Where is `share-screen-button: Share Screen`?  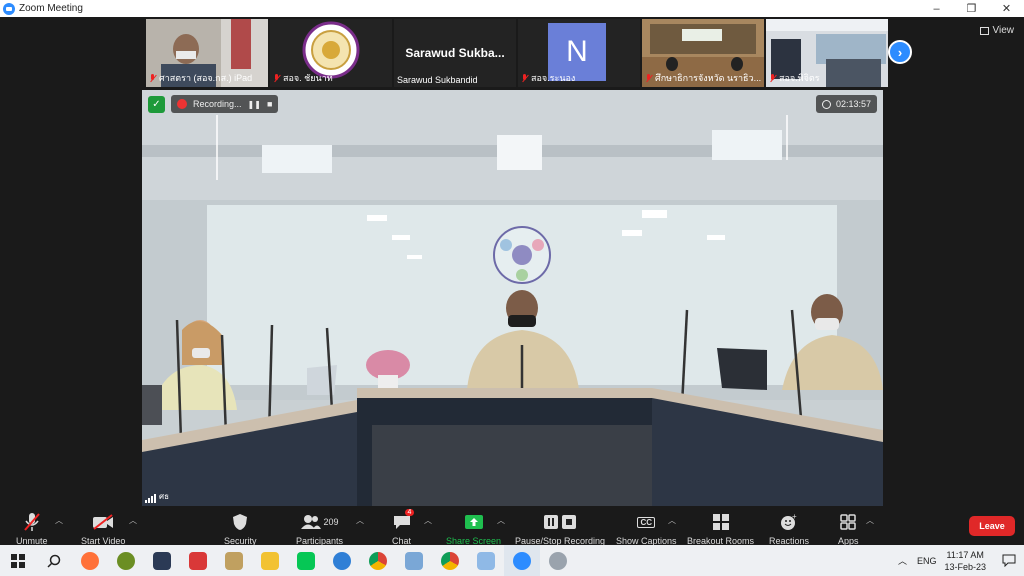 share-screen-button: Share Screen is located at coordinates (473, 528).